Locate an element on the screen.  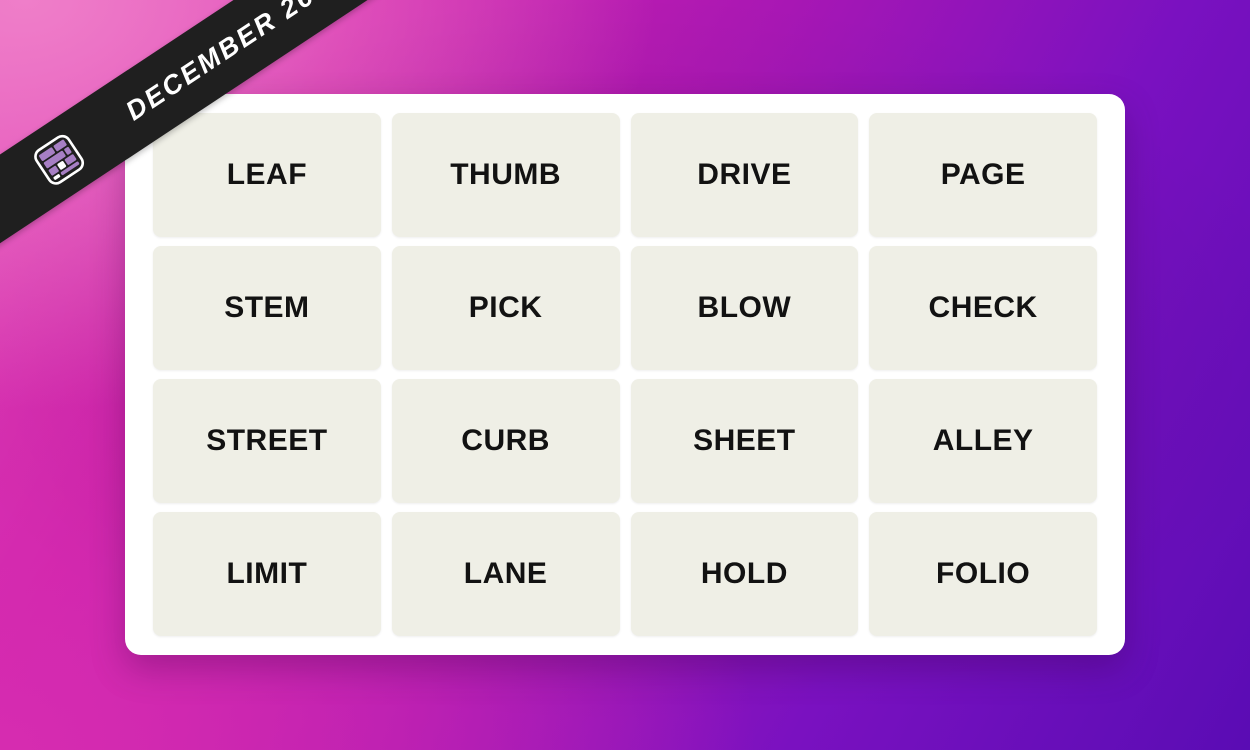
word-tile-label: PICK is located at coordinates (505, 307).